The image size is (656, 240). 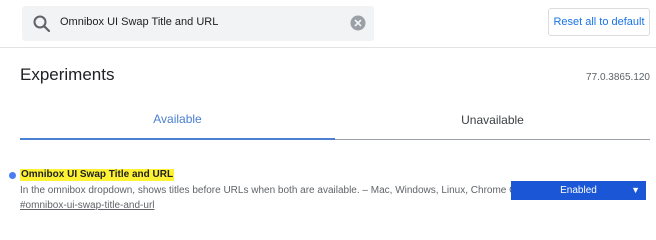 I want to click on tab-available: Available, so click(x=177, y=120).